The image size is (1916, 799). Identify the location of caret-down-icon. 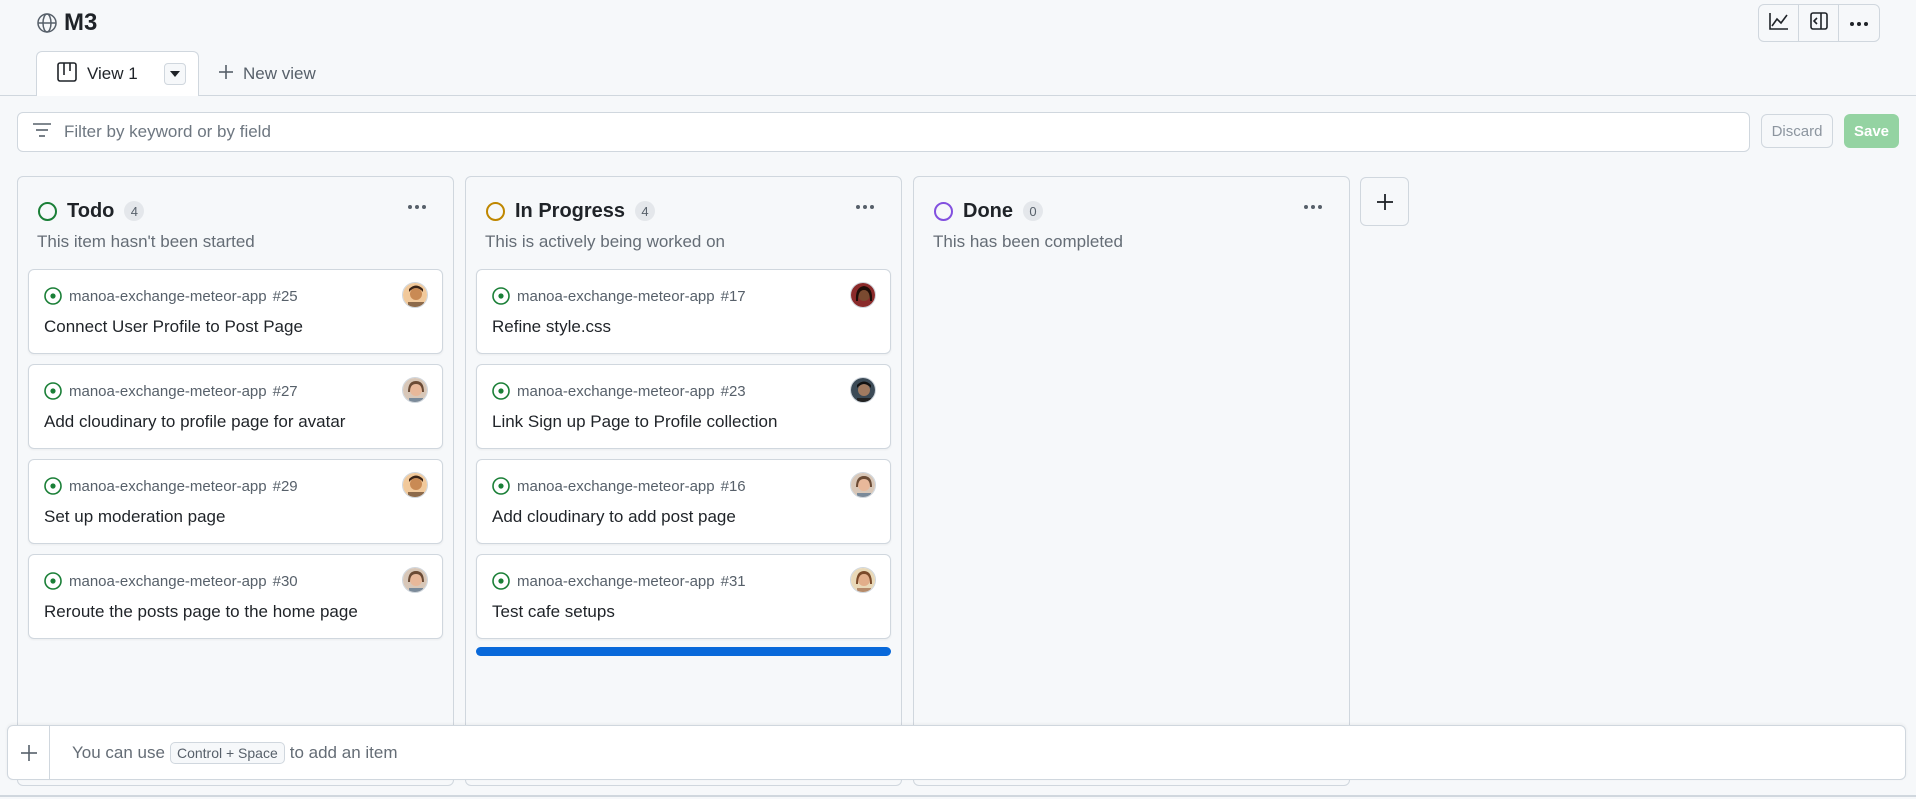
(175, 74).